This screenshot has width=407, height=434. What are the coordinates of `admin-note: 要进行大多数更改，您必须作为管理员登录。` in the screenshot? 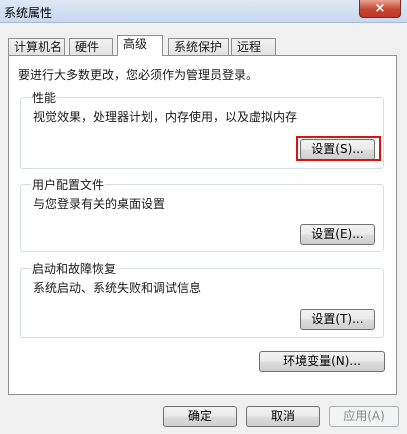 It's located at (138, 75).